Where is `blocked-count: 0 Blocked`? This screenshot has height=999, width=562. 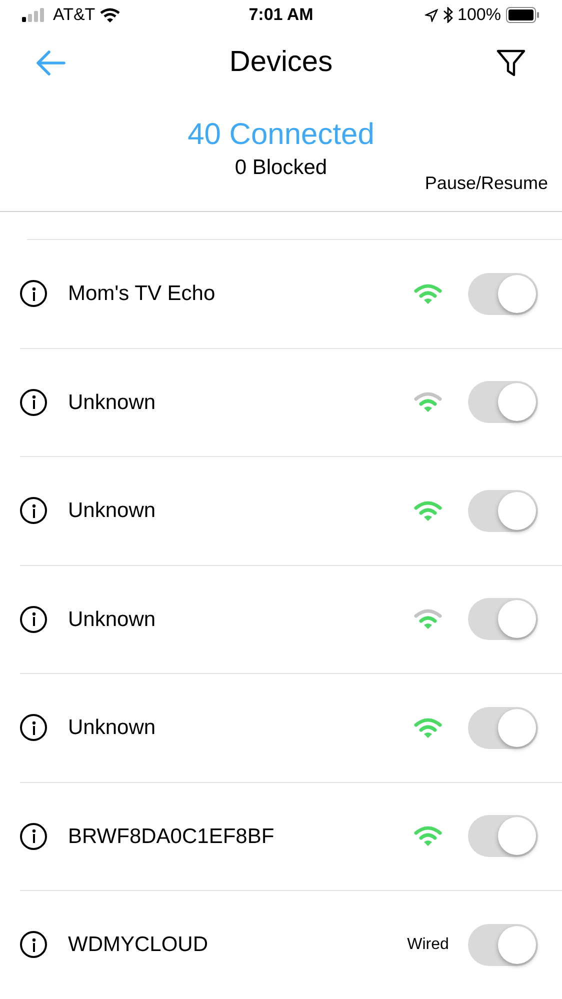
blocked-count: 0 Blocked is located at coordinates (281, 168).